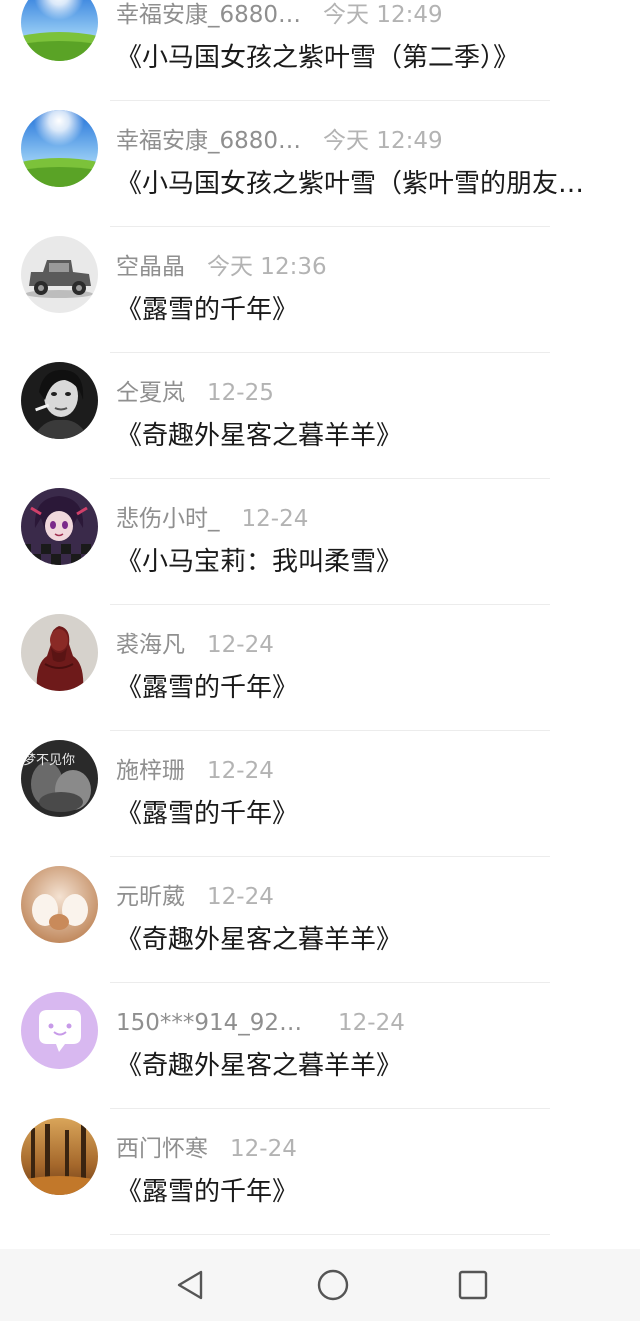 The width and height of the screenshot is (640, 1321). Describe the element at coordinates (150, 645) in the screenshot. I see `user-name: 裘海凡` at that location.